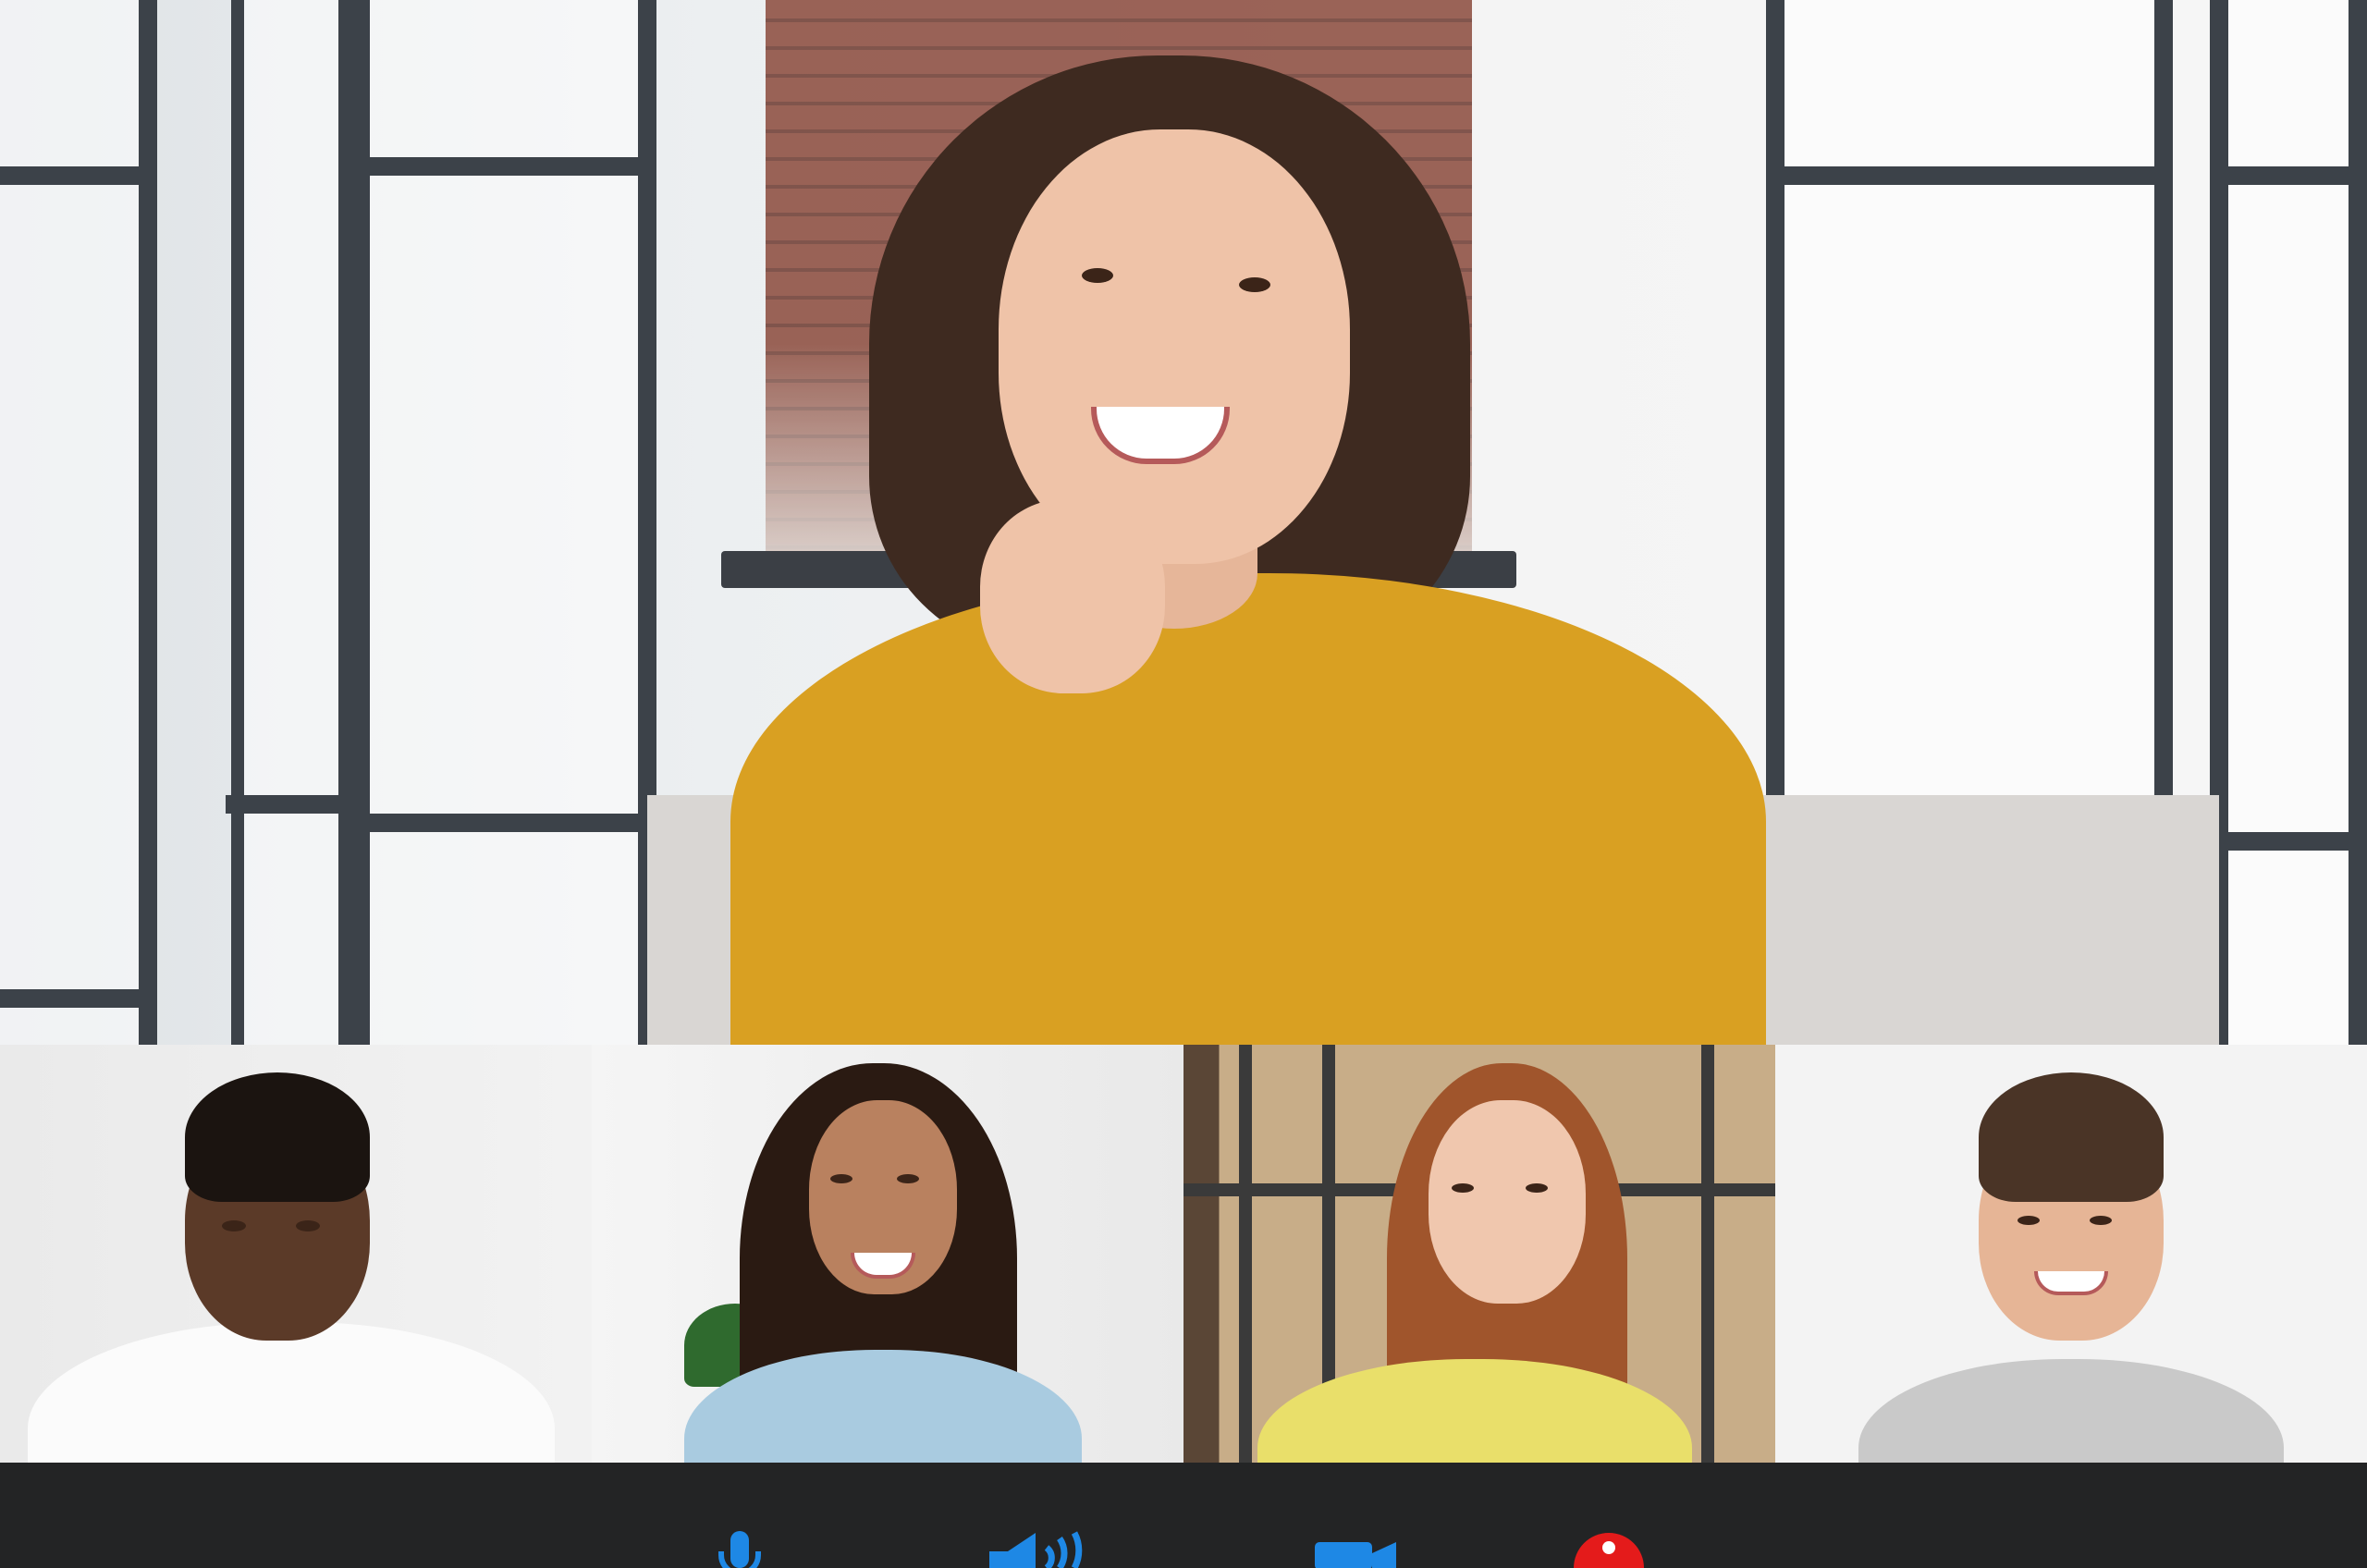  What do you see at coordinates (1036, 1550) in the screenshot?
I see `speaker-volume-icon` at bounding box center [1036, 1550].